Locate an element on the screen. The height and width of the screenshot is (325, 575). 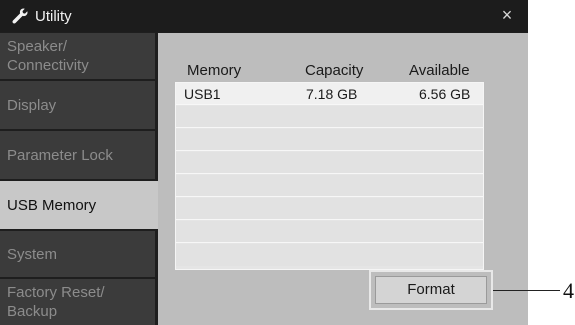
memory-cell: USB1 is located at coordinates (202, 94).